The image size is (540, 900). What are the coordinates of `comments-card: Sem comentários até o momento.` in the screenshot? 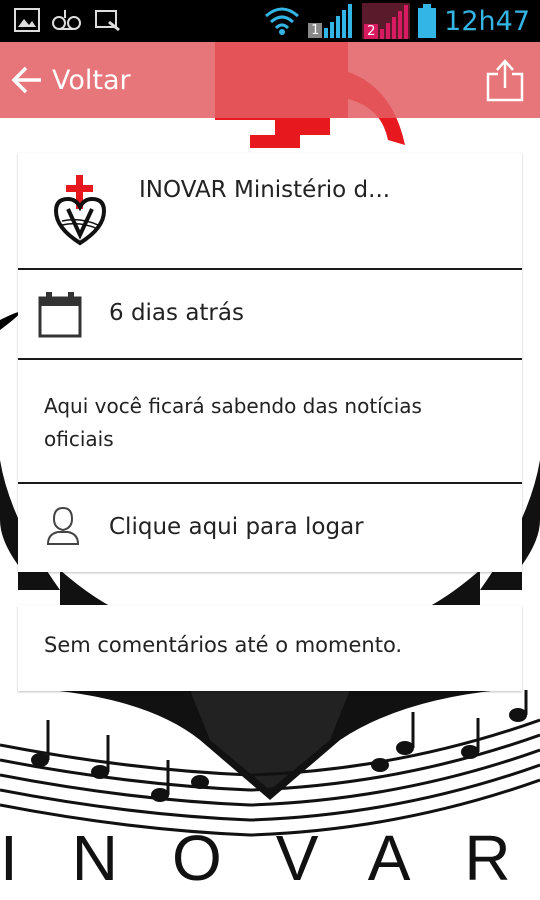 It's located at (270, 648).